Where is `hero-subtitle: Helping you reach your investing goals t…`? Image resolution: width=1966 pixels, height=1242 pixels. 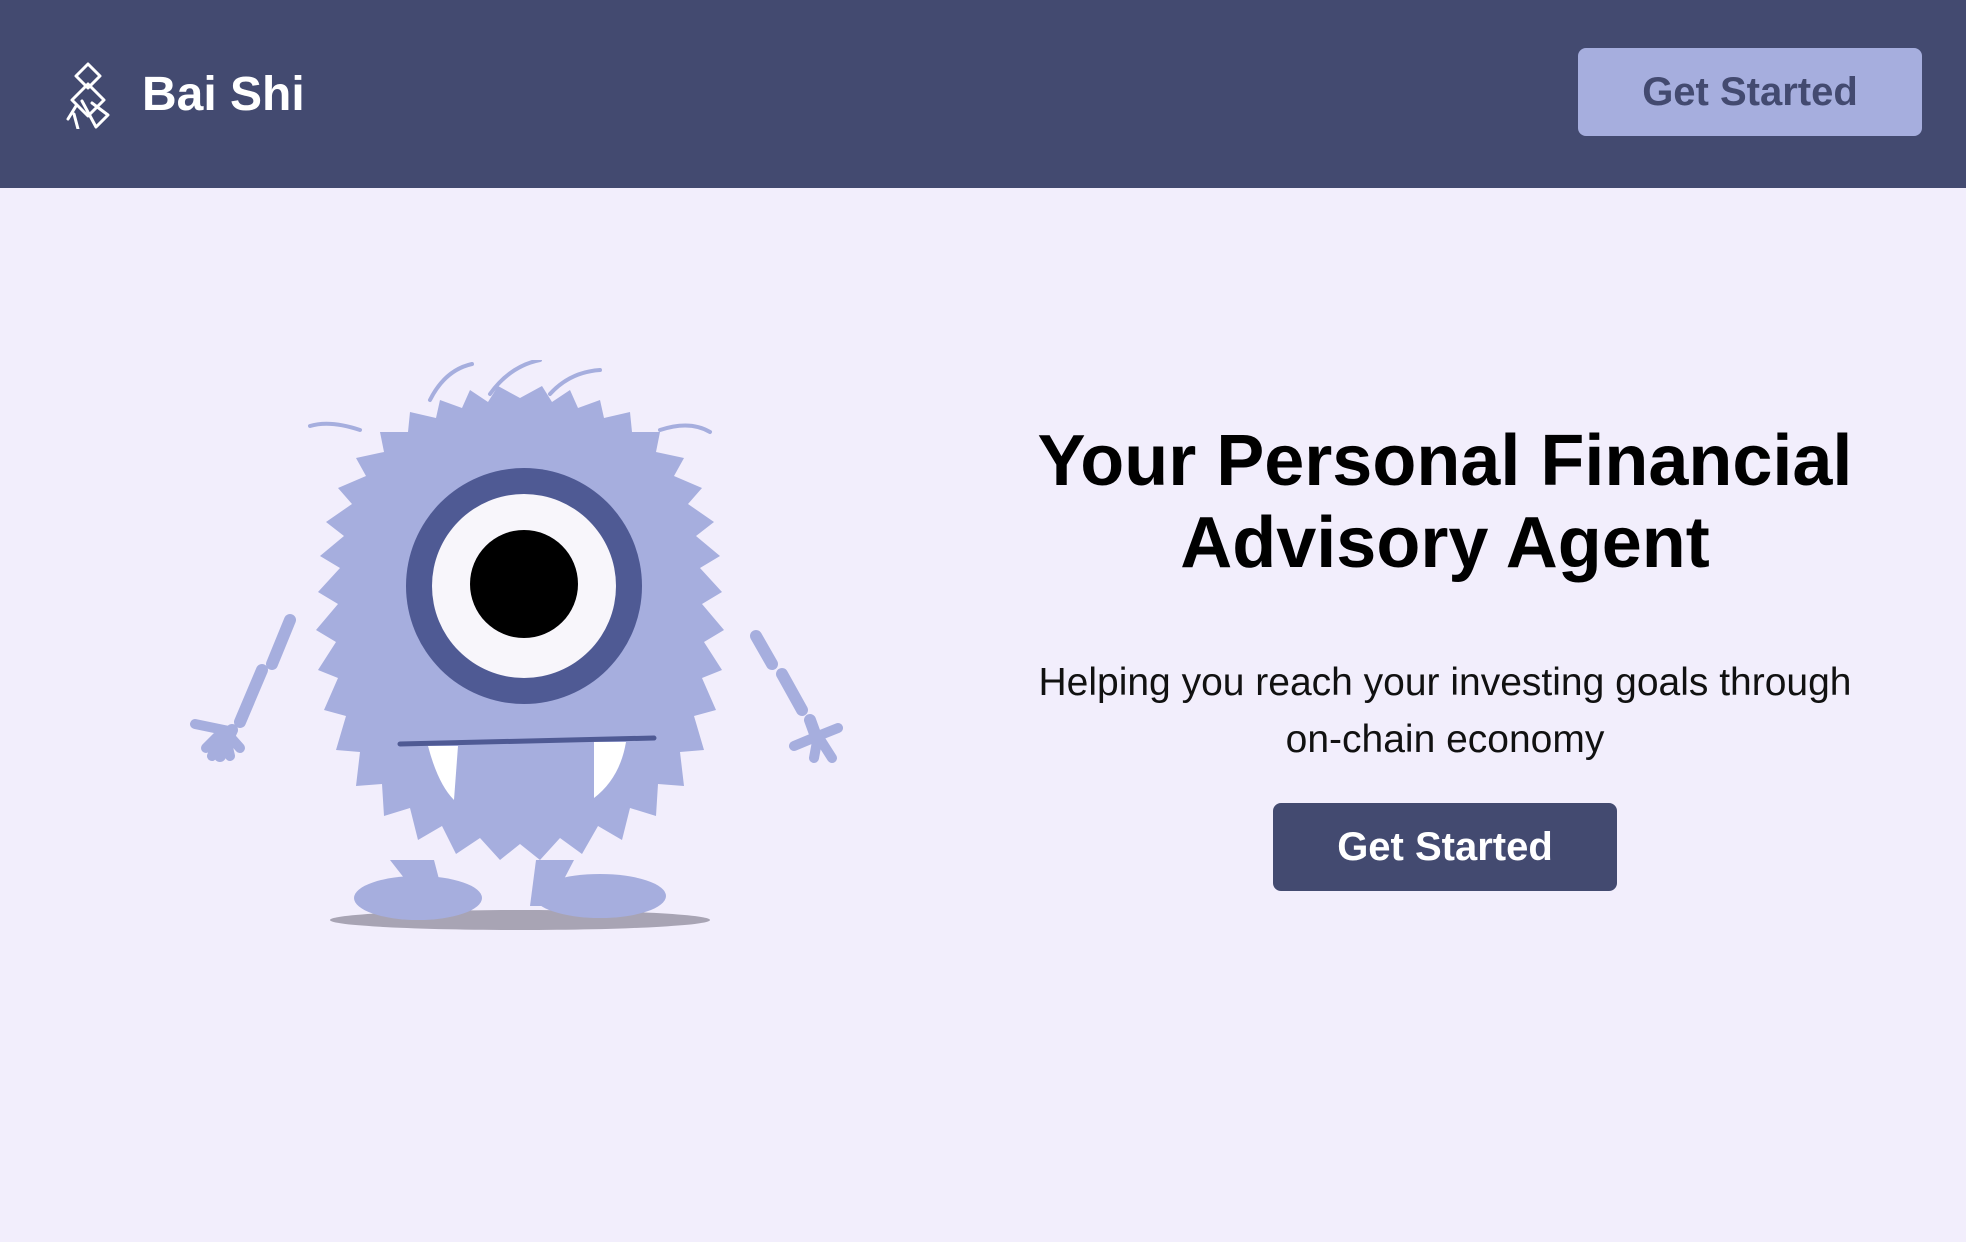 hero-subtitle: Helping you reach your investing goals t… is located at coordinates (1445, 711).